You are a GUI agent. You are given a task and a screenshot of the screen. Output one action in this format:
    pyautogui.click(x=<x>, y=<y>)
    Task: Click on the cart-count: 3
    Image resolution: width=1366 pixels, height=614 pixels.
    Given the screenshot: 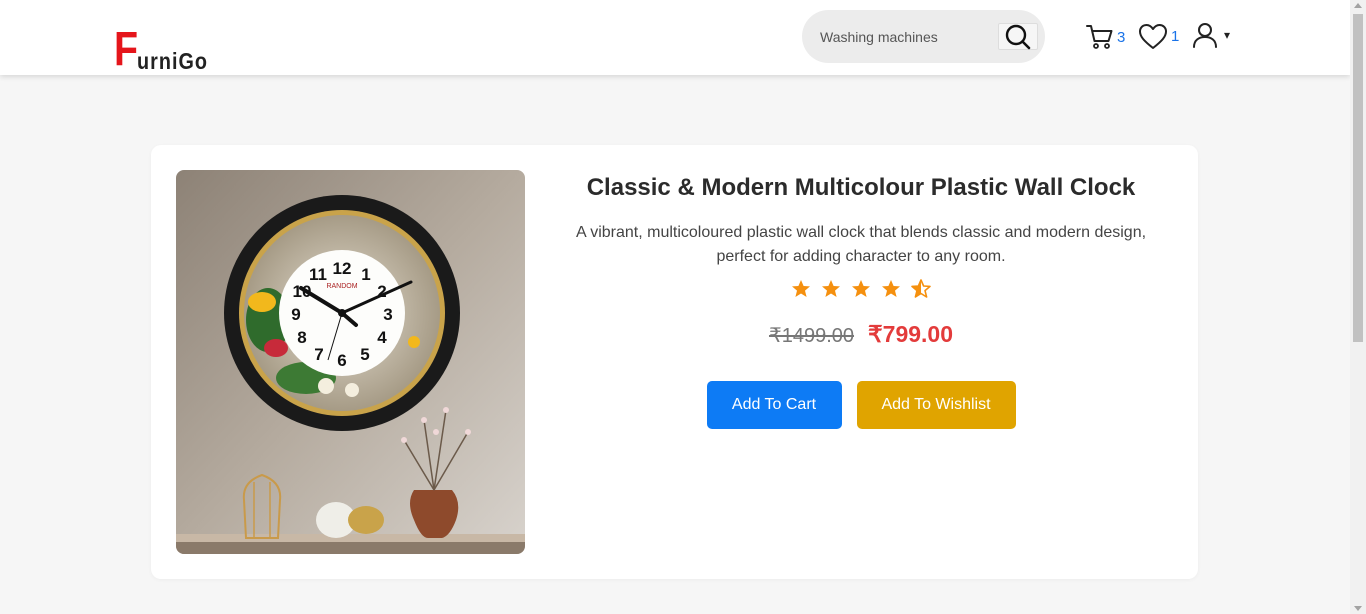 What is the action you would take?
    pyautogui.click(x=1121, y=37)
    